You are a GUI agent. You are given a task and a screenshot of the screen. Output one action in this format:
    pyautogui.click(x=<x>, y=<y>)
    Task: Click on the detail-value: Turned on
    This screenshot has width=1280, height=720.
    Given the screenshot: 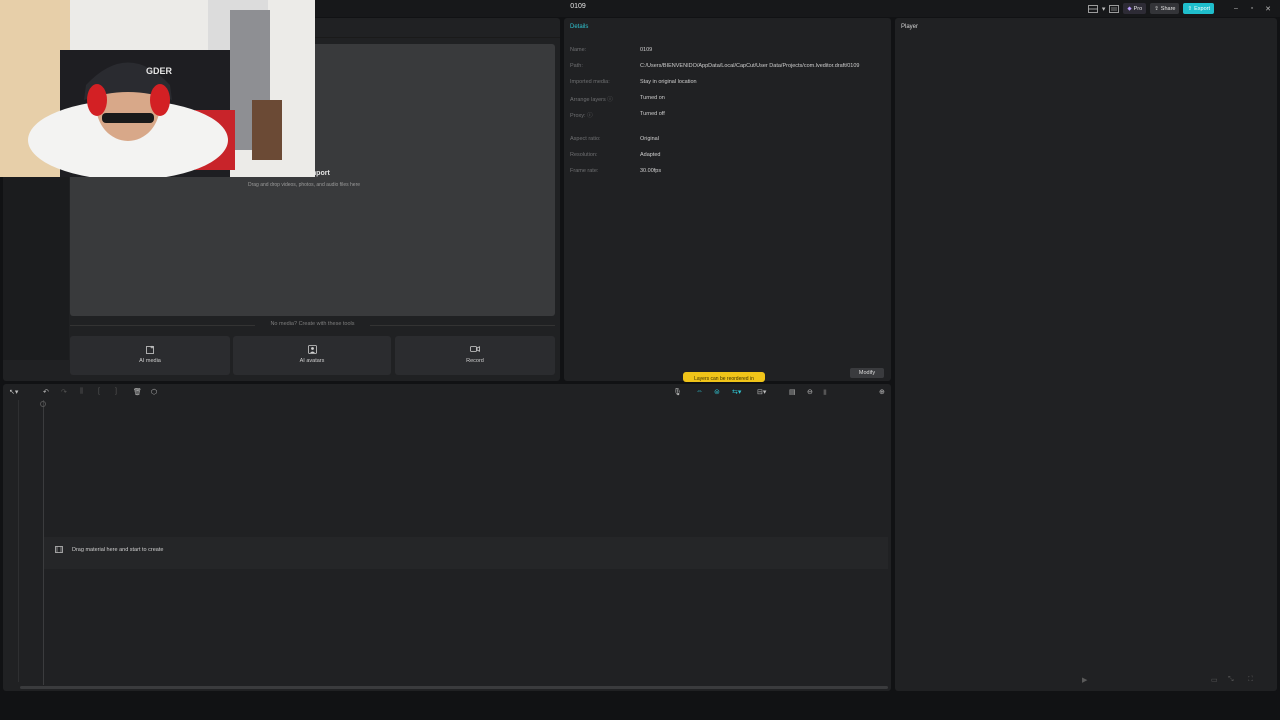 What is the action you would take?
    pyautogui.click(x=652, y=98)
    